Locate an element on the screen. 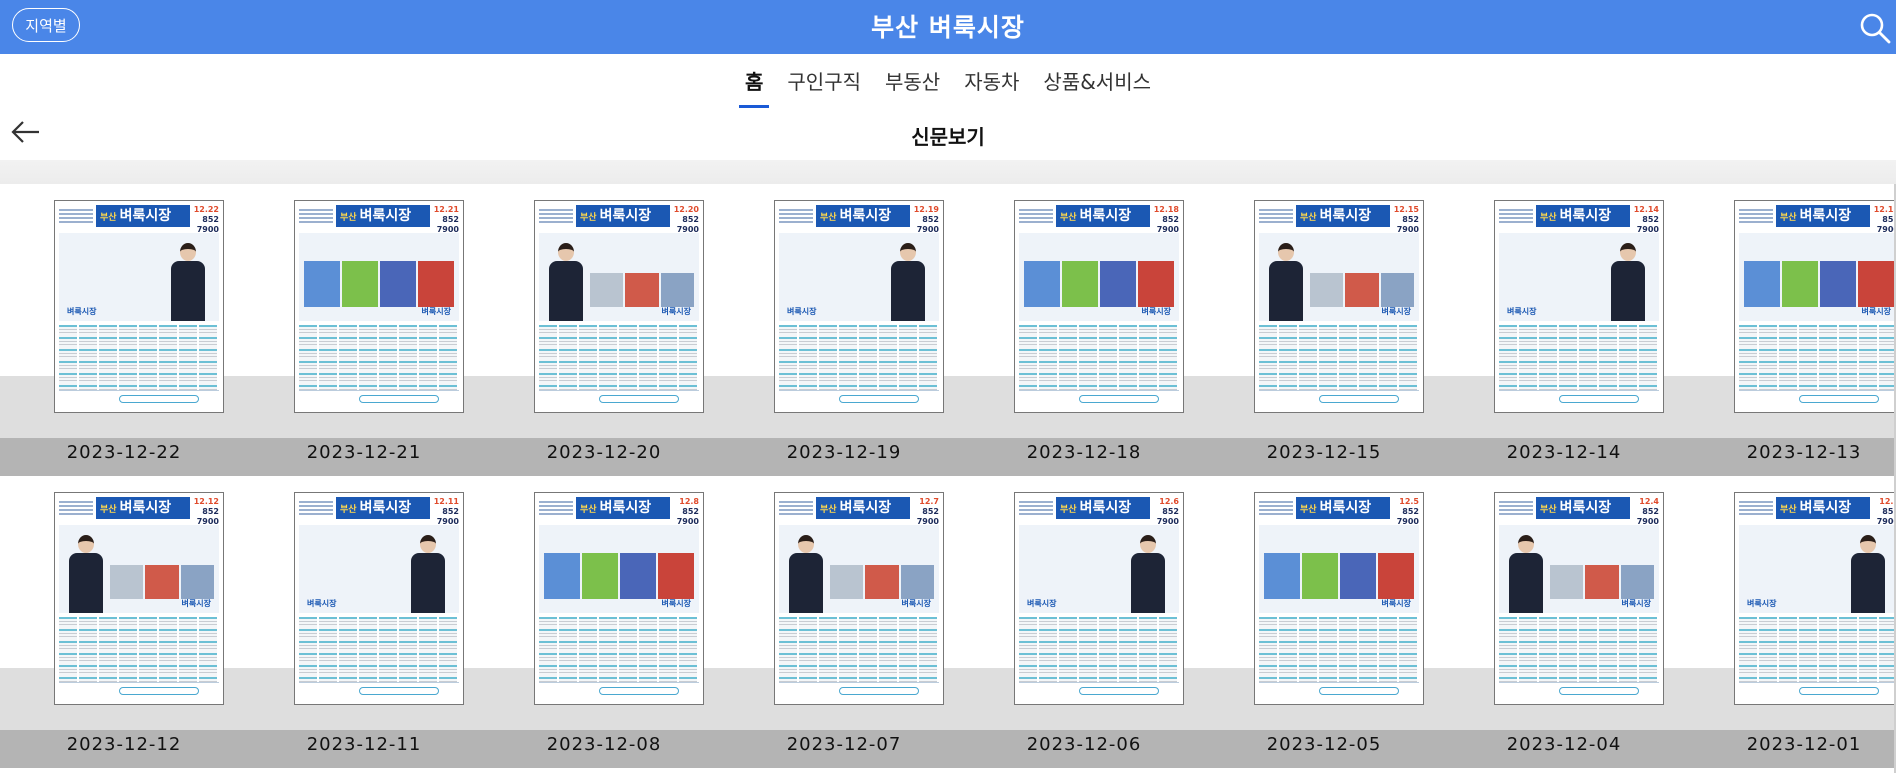  cover-phone: 12.21 852 7900 is located at coordinates (444, 220).